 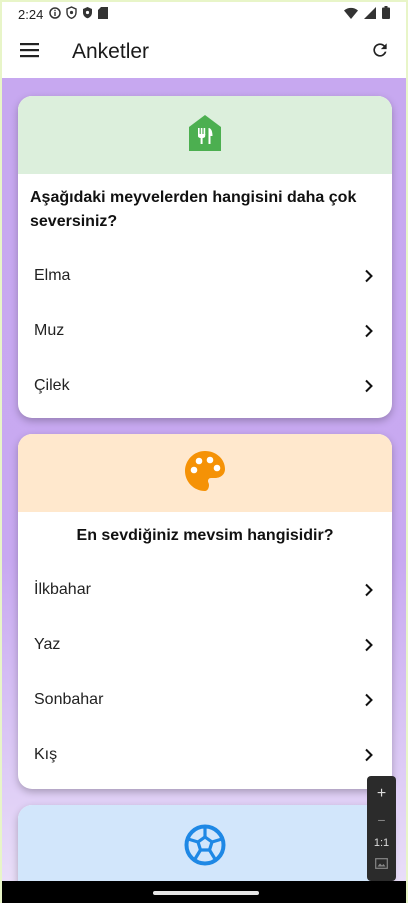 What do you see at coordinates (87, 14) in the screenshot?
I see `shield-filled-icon` at bounding box center [87, 14].